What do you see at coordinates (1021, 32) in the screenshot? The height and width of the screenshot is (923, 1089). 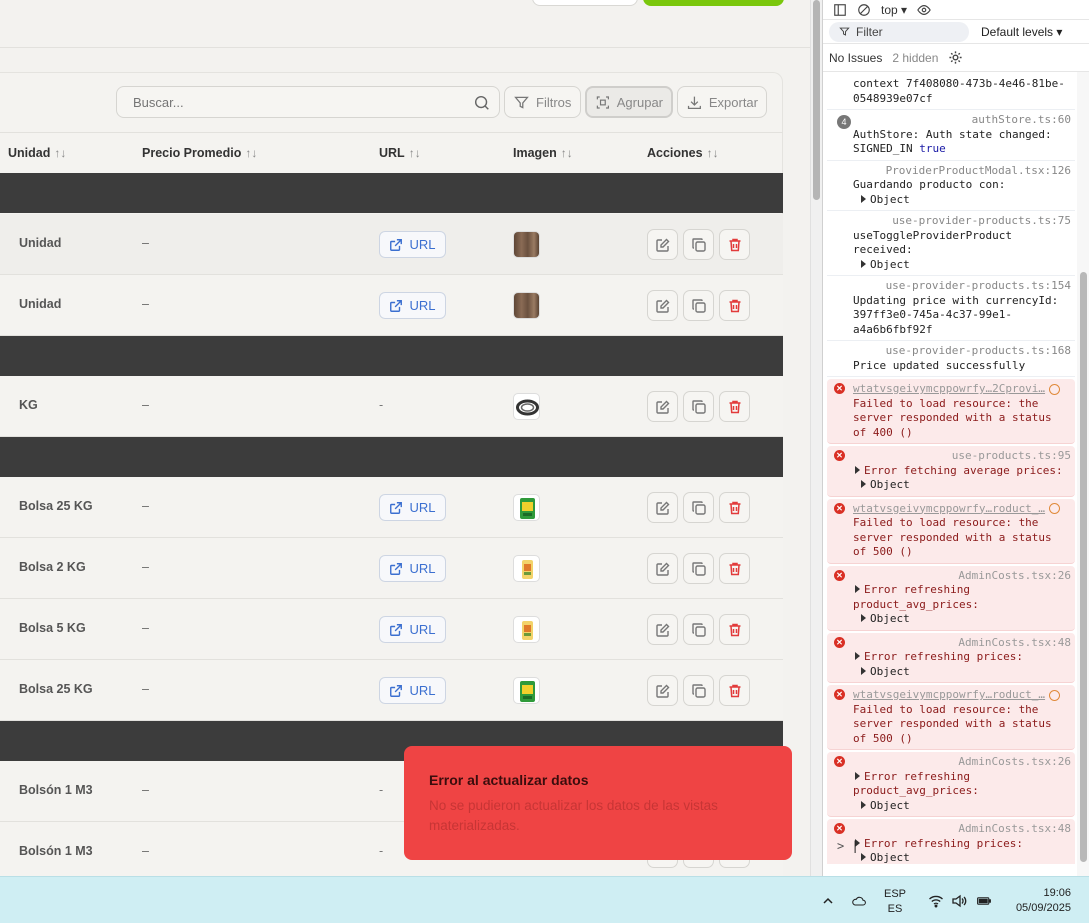 I see `levels-dropdown: Default levels ▾` at bounding box center [1021, 32].